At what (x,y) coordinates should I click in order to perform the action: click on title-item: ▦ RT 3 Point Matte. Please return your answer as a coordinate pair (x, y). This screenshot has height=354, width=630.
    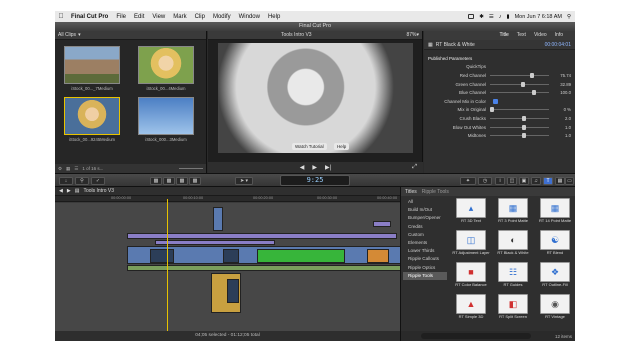
    Looking at the image, I should click on (513, 213).